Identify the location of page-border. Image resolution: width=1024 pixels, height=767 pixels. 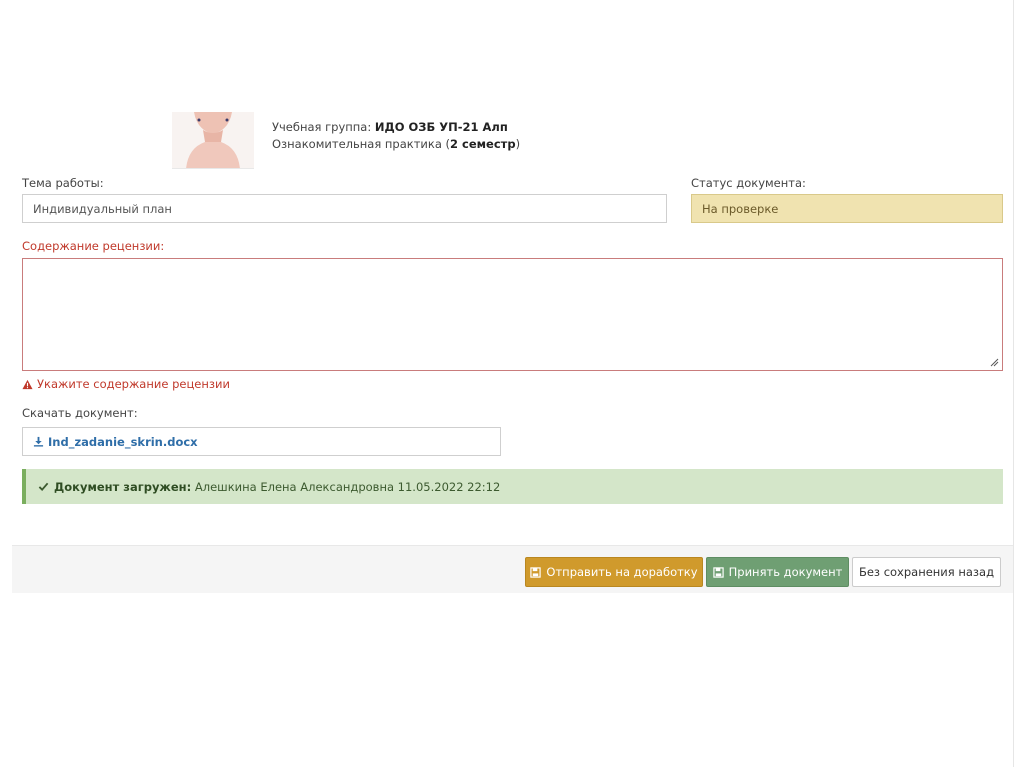
(1013, 383).